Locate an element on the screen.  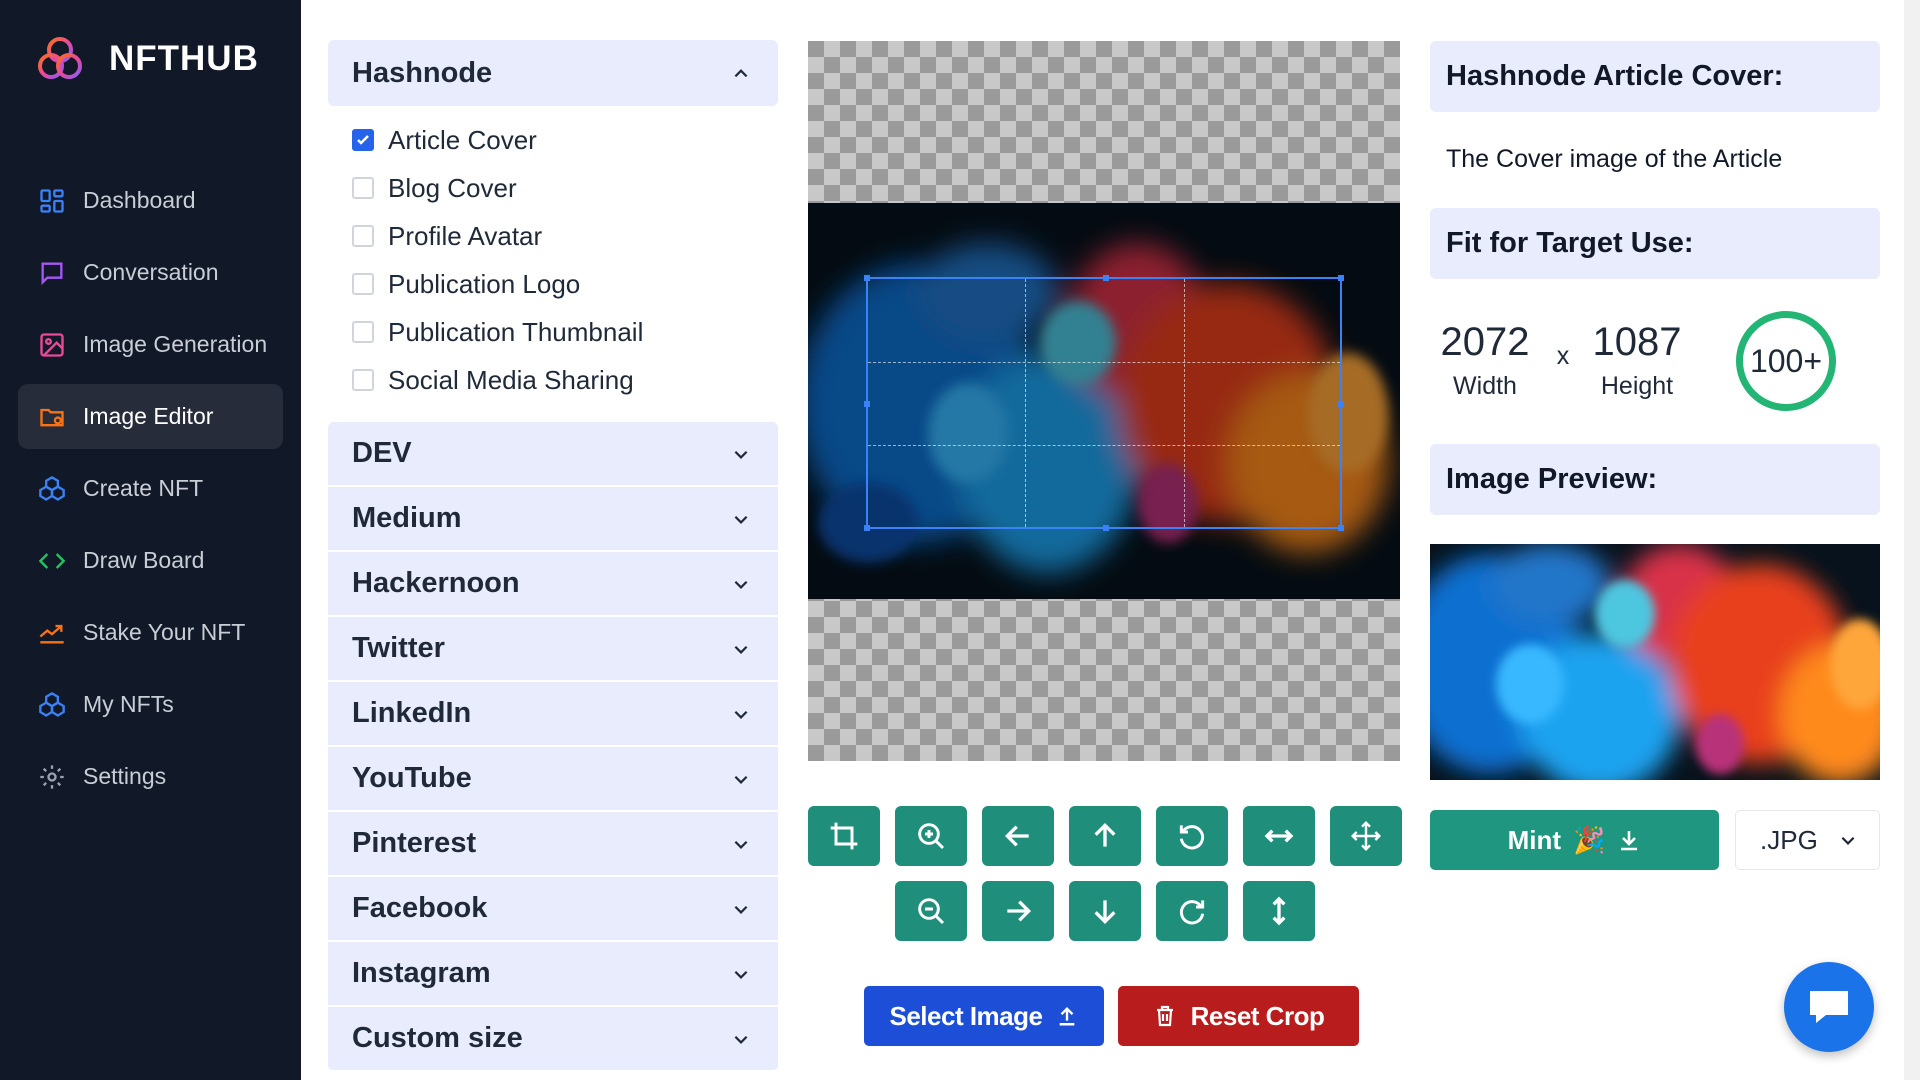
sidebar-item-stake-your-nft: Stake Your NFT is located at coordinates (150, 632).